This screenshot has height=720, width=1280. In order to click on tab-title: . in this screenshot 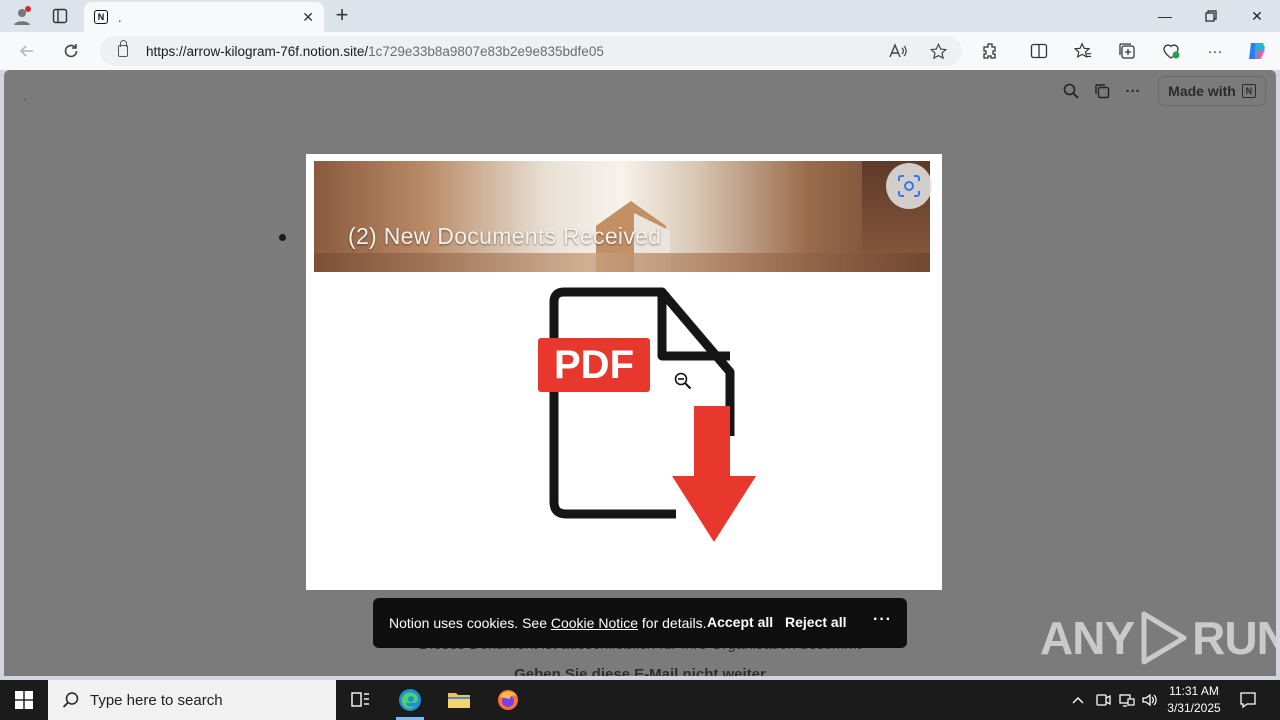, I will do `click(120, 17)`.